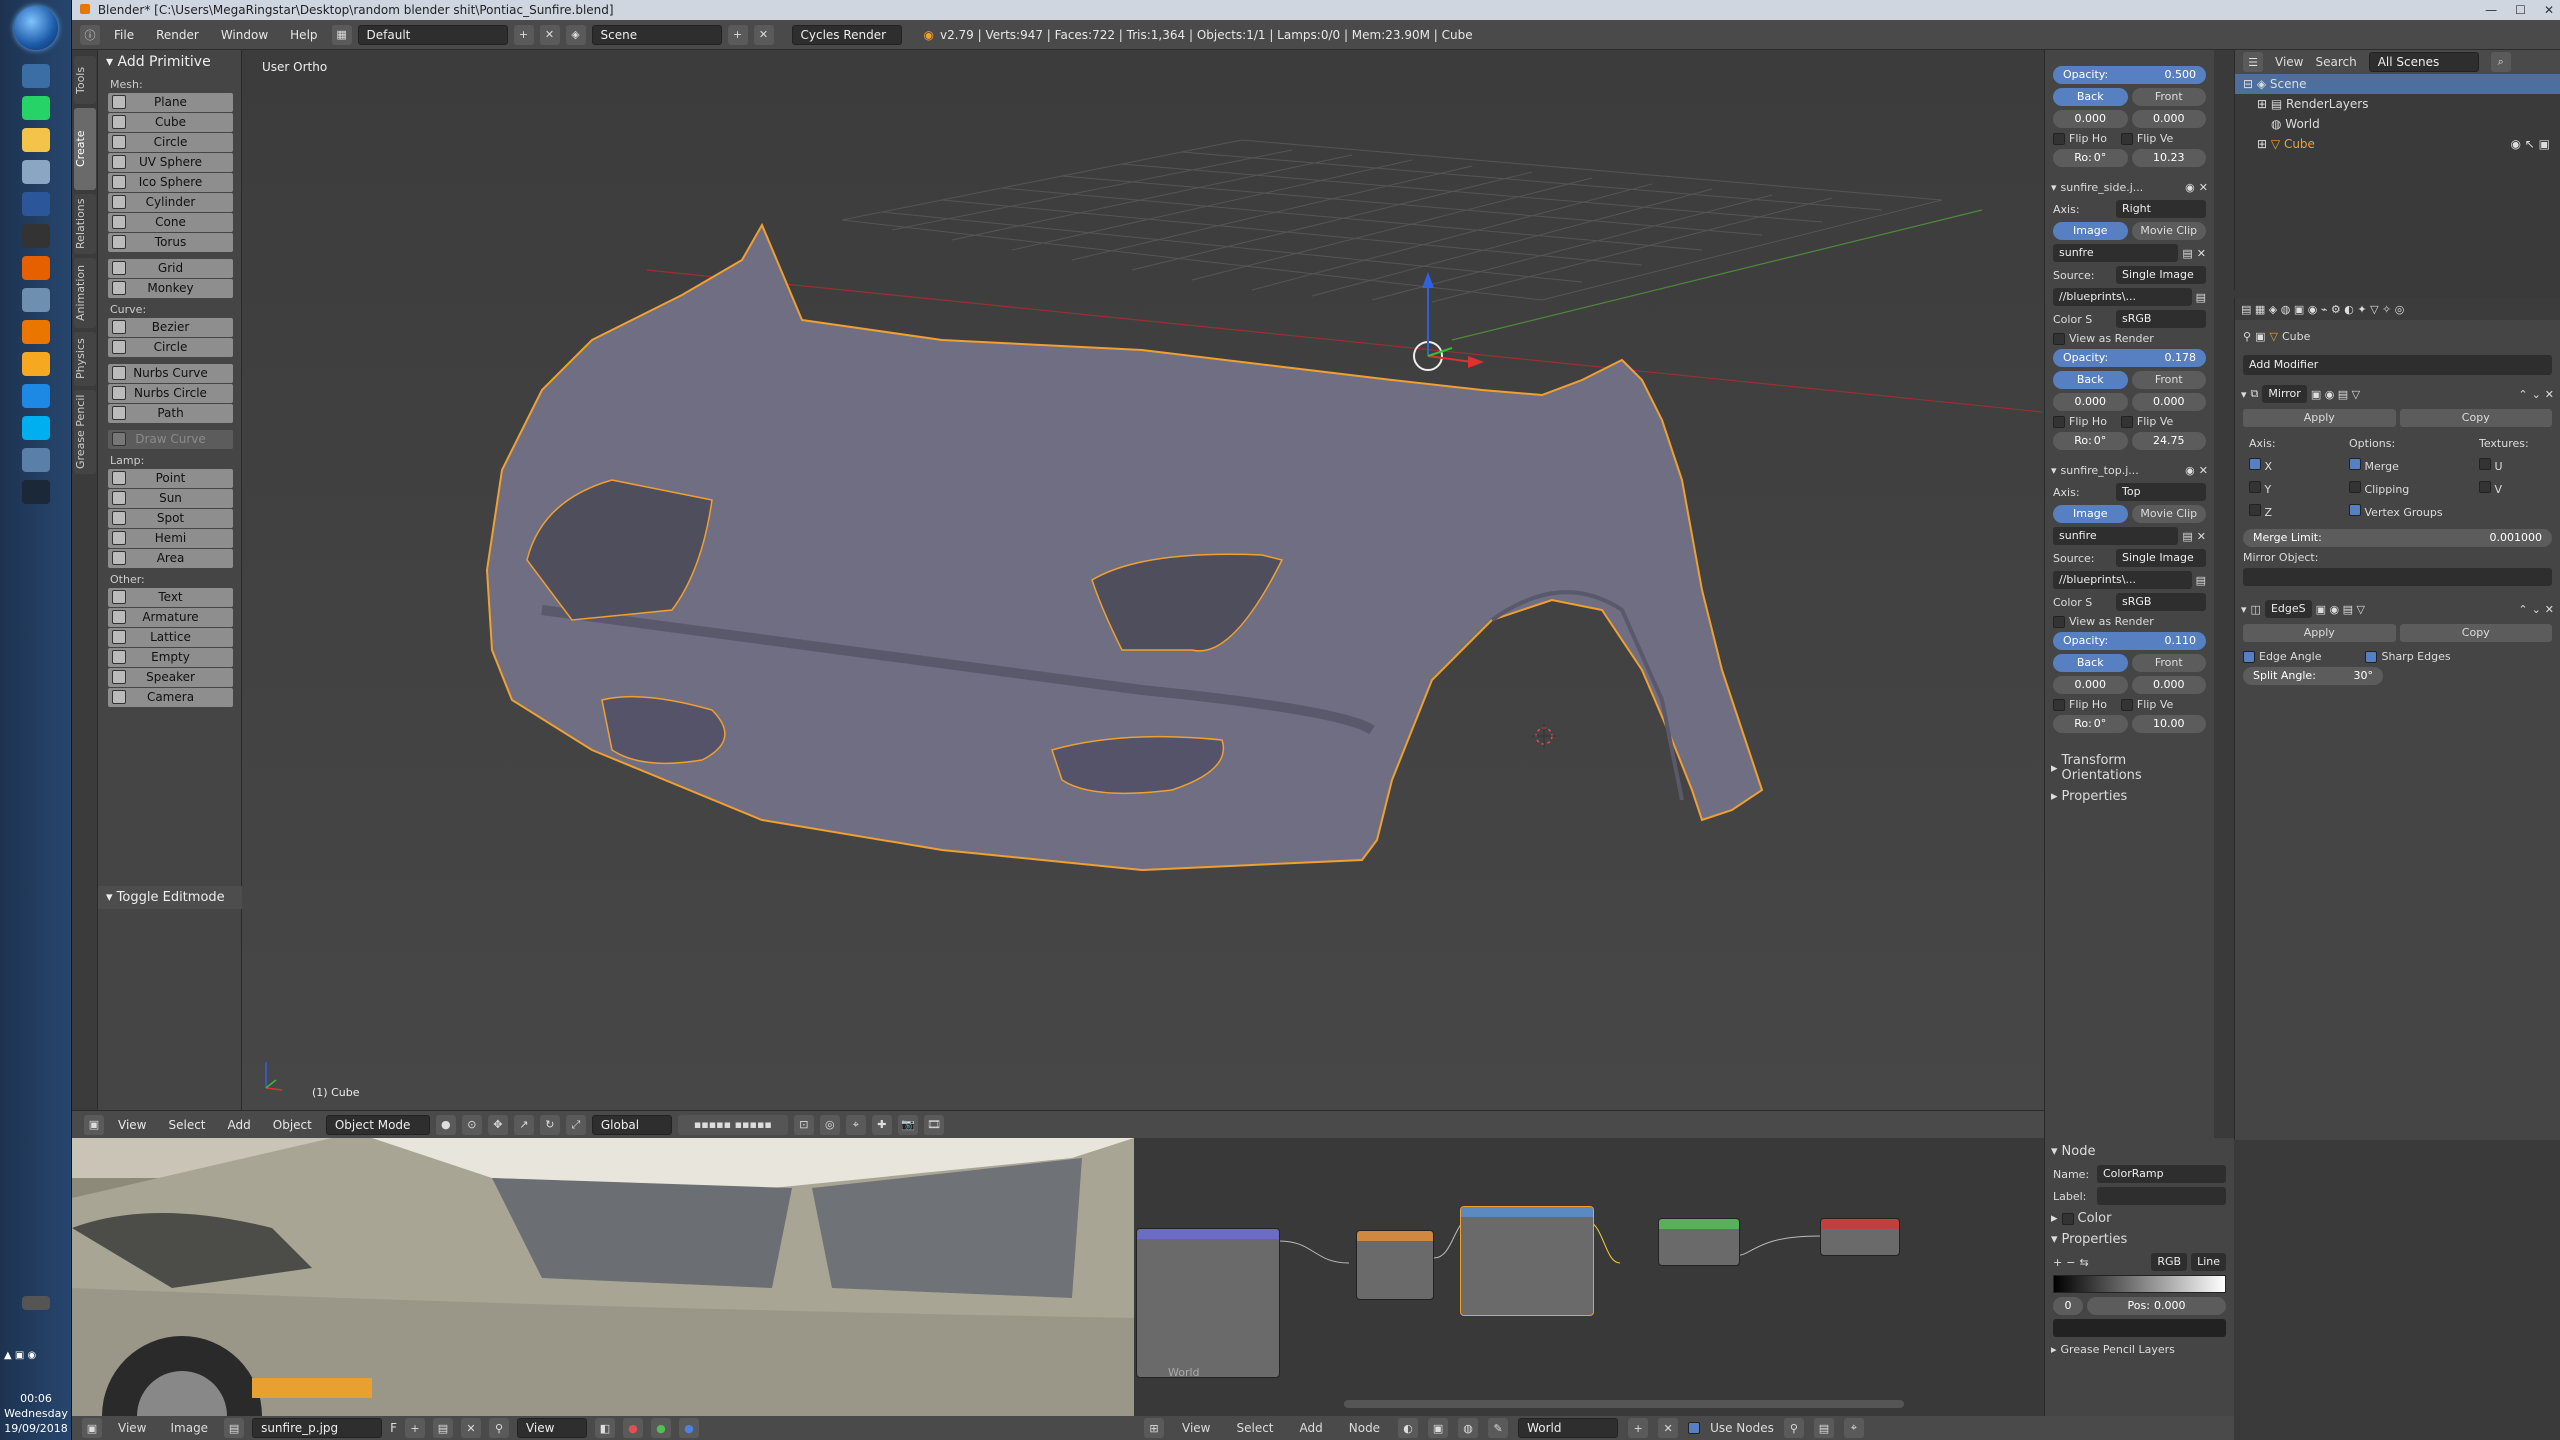  I want to click on add-lamp-button: Spot, so click(170, 518).